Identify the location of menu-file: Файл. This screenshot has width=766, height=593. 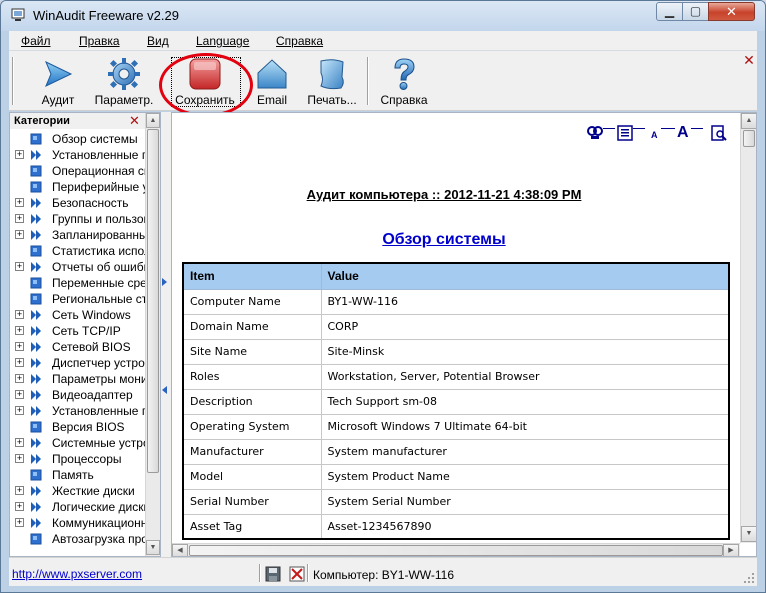
(36, 41).